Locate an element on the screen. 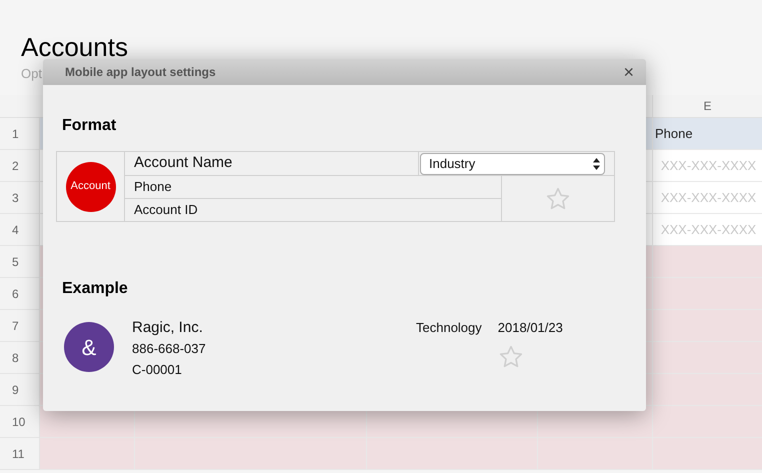 Image resolution: width=762 pixels, height=473 pixels. select-field: Industry is located at coordinates (512, 163).